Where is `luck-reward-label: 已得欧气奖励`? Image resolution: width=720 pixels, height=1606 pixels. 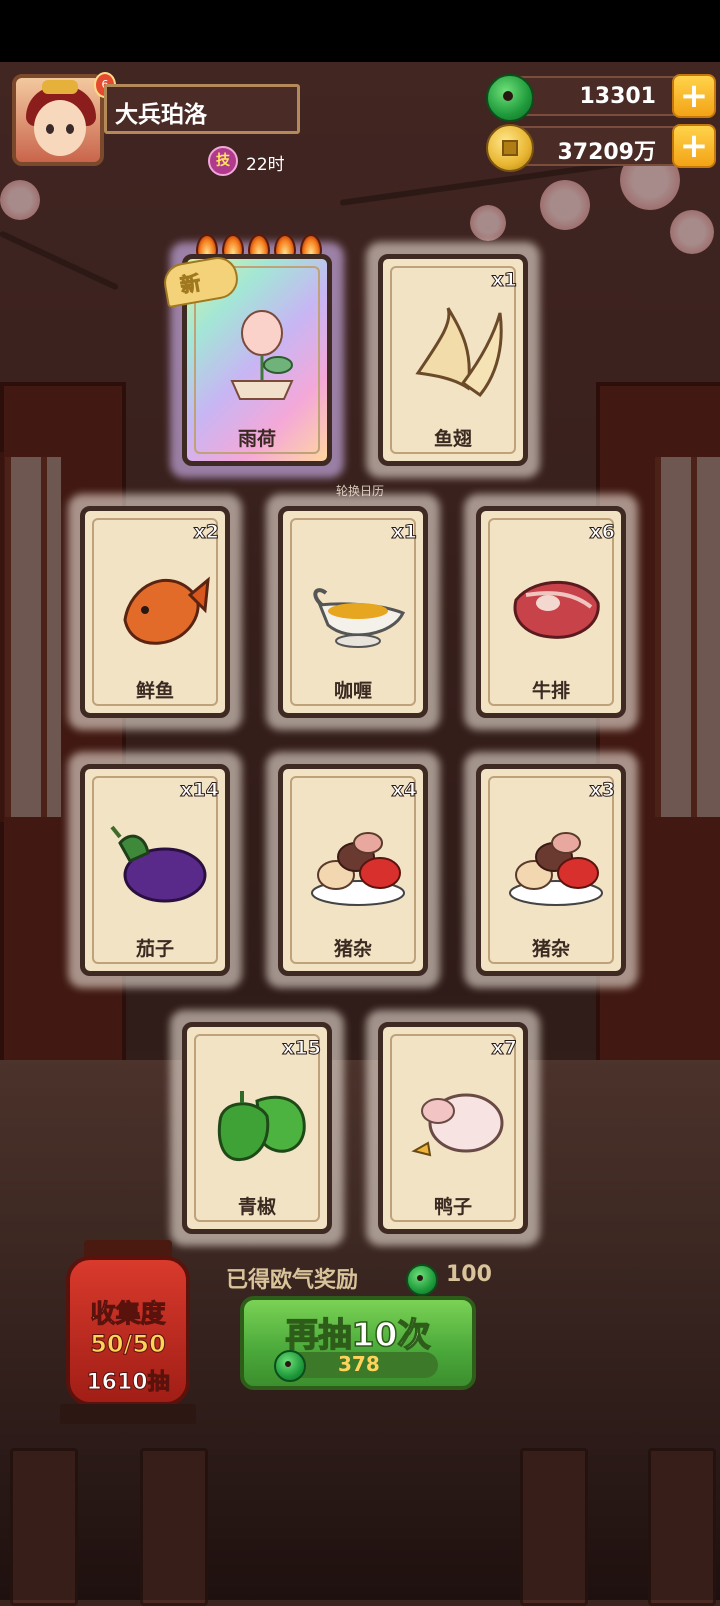 luck-reward-label: 已得欧气奖励 is located at coordinates (292, 1280).